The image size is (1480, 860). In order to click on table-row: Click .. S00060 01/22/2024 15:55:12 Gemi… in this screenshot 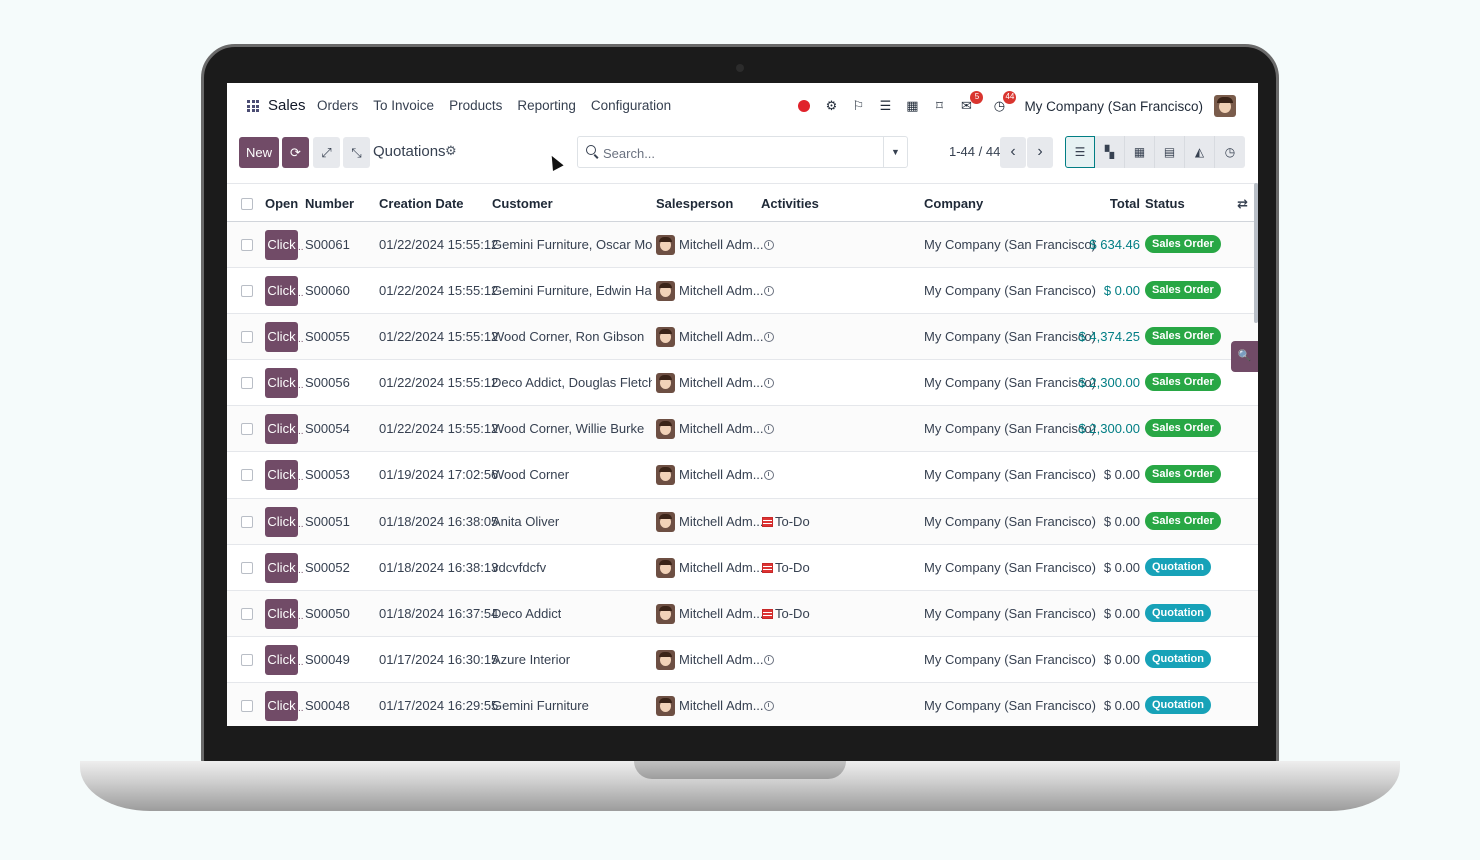, I will do `click(742, 291)`.